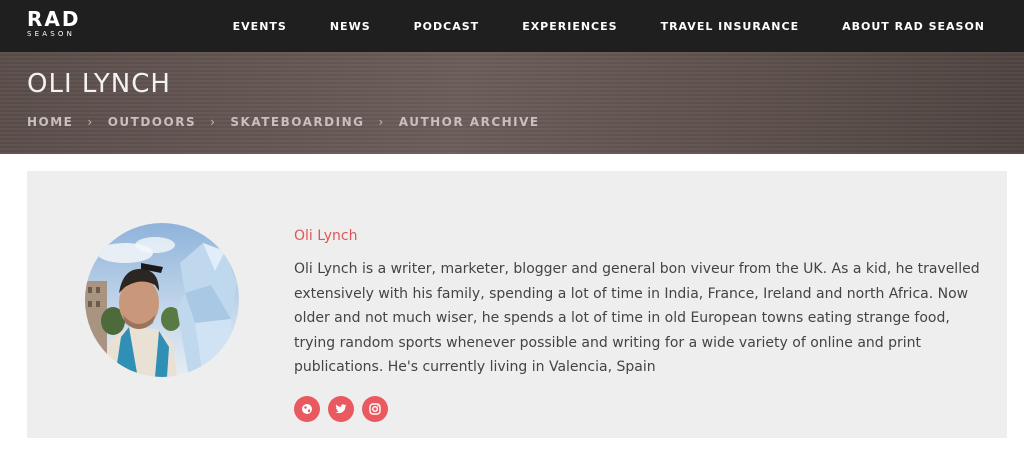  What do you see at coordinates (152, 122) in the screenshot?
I see `breadcrumb-outdoors: OUTDOORS` at bounding box center [152, 122].